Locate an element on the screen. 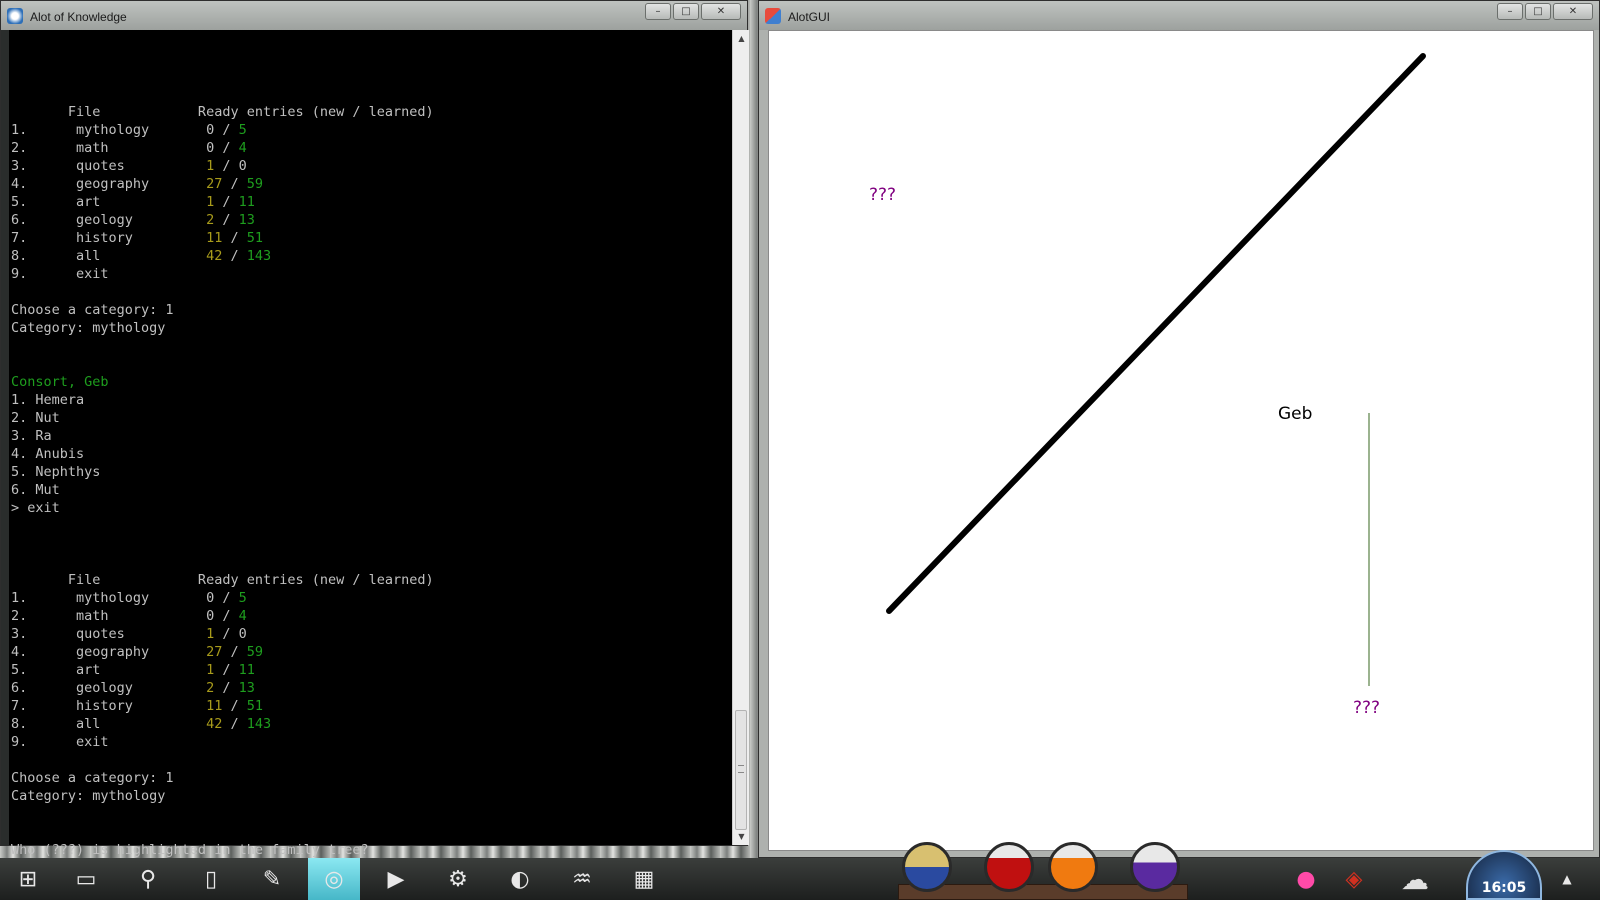 The image size is (1600, 900). console-segment: 2 is located at coordinates (210, 220).